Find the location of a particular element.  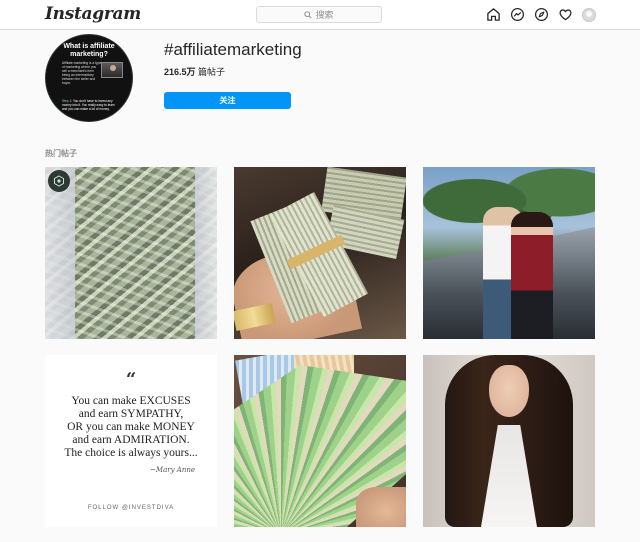

quote-mark: “ is located at coordinates (131, 379).